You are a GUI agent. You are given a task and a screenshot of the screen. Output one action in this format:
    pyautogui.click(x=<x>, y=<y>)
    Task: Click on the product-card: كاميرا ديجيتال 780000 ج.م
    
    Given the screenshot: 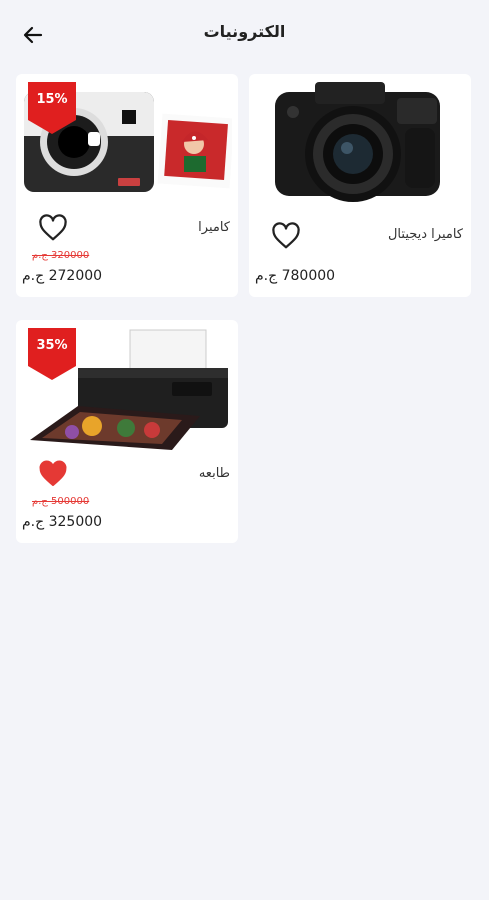 What is the action you would take?
    pyautogui.click(x=360, y=185)
    